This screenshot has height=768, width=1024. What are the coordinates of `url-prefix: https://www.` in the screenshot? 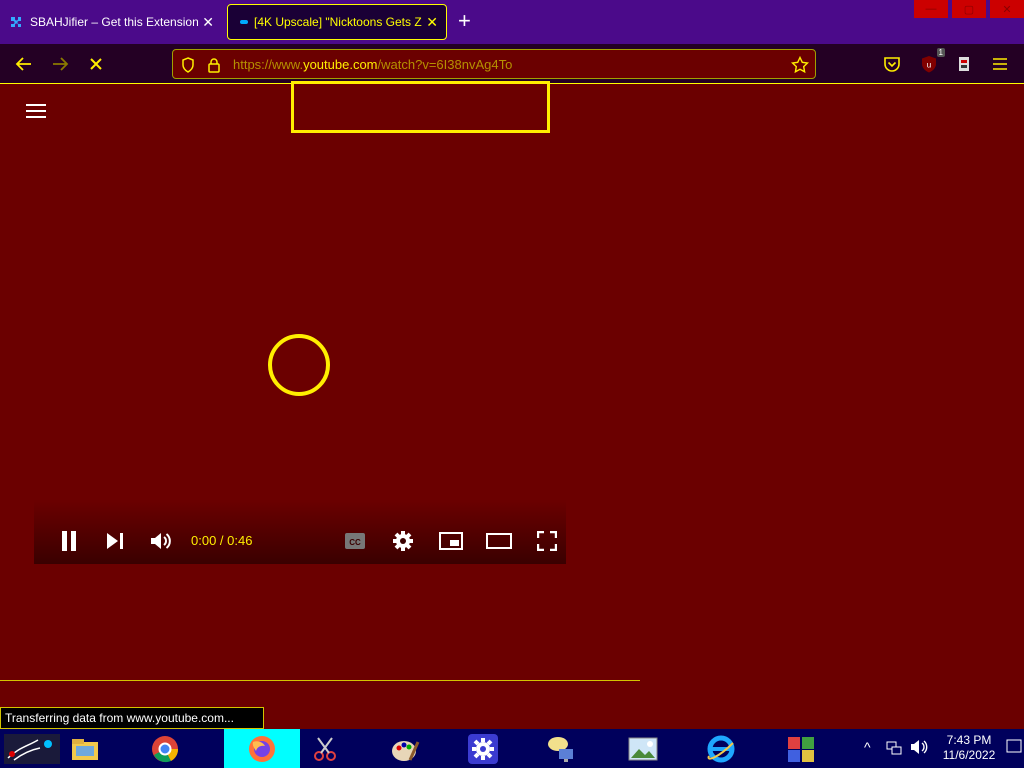 It's located at (268, 64).